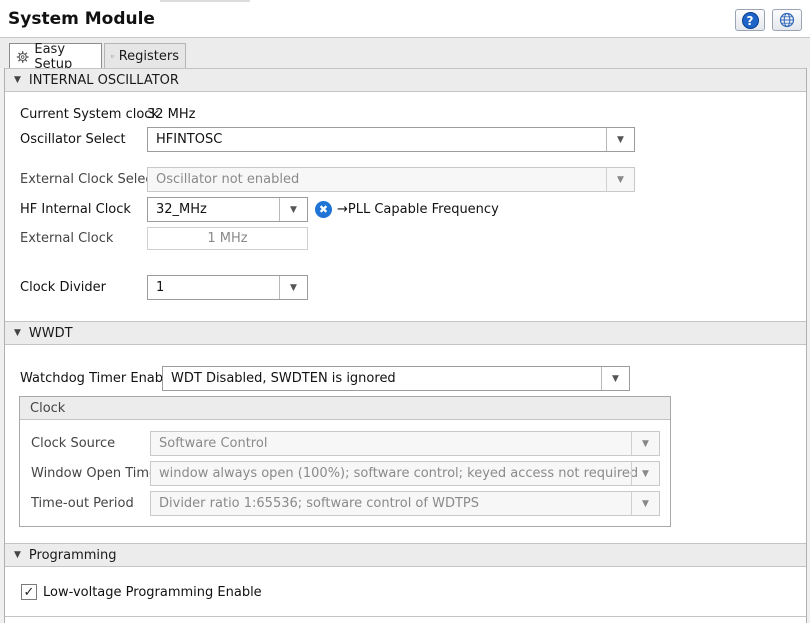  Describe the element at coordinates (148, 56) in the screenshot. I see `tab-label: Registers` at that location.